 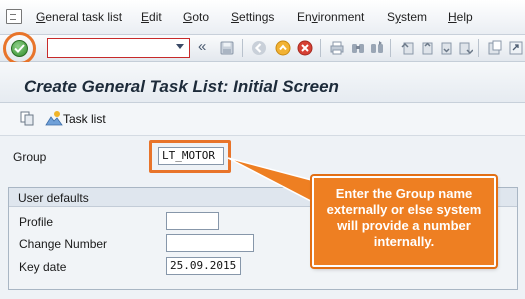 I want to click on group-label: Group, so click(x=30, y=157).